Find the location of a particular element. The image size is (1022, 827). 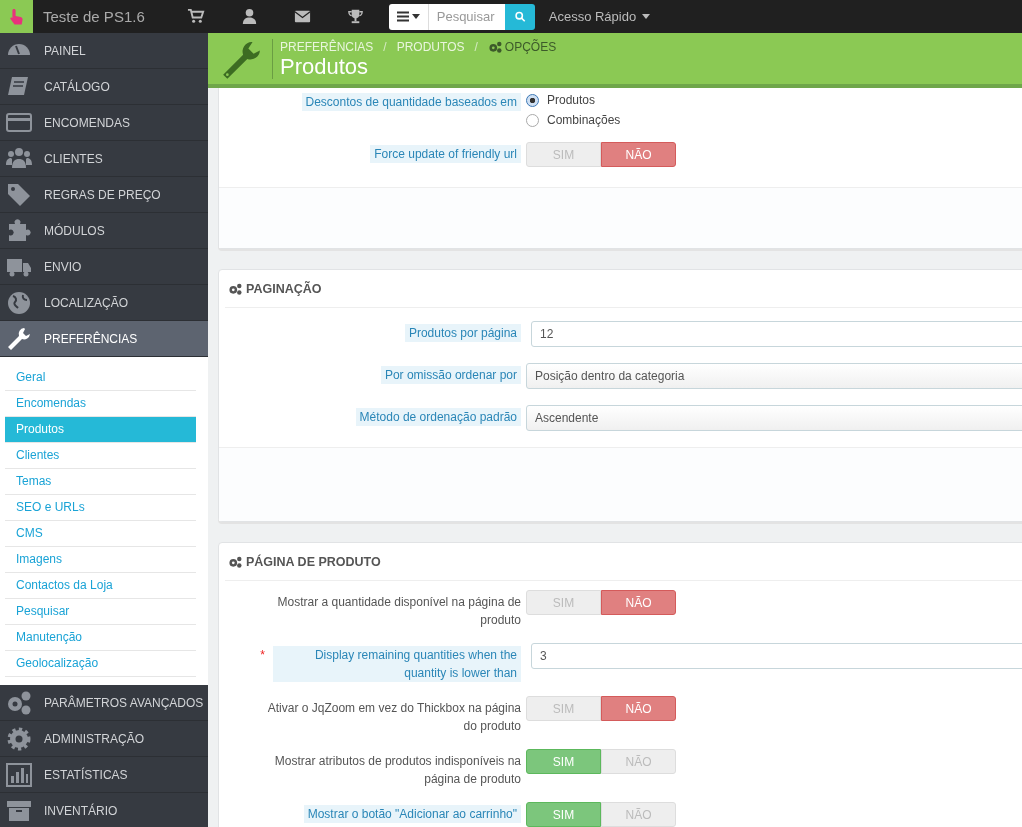

sidebar-item: ENCOMENDAS is located at coordinates (104, 123).